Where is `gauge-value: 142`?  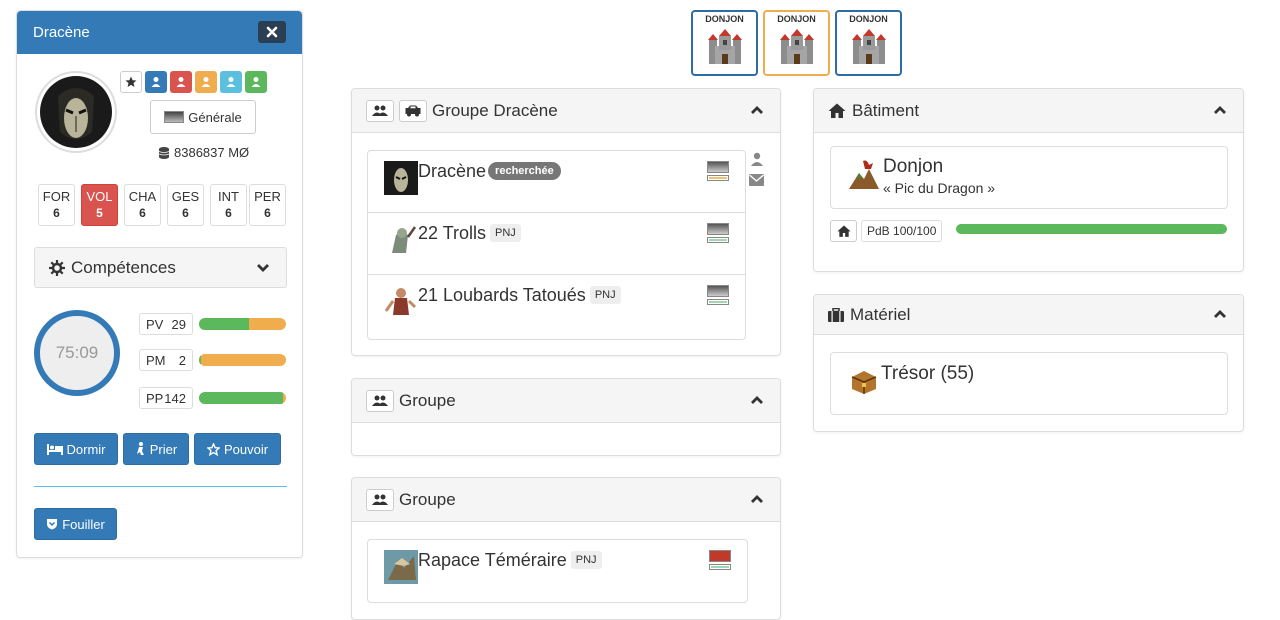
gauge-value: 142 is located at coordinates (175, 398).